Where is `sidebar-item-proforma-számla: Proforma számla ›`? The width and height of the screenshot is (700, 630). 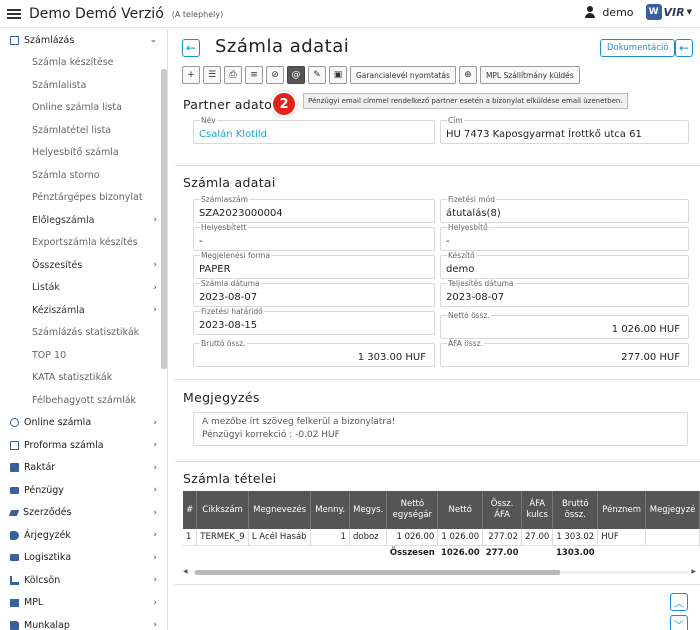
sidebar-item-proforma-számla: Proforma számla › is located at coordinates (83, 445).